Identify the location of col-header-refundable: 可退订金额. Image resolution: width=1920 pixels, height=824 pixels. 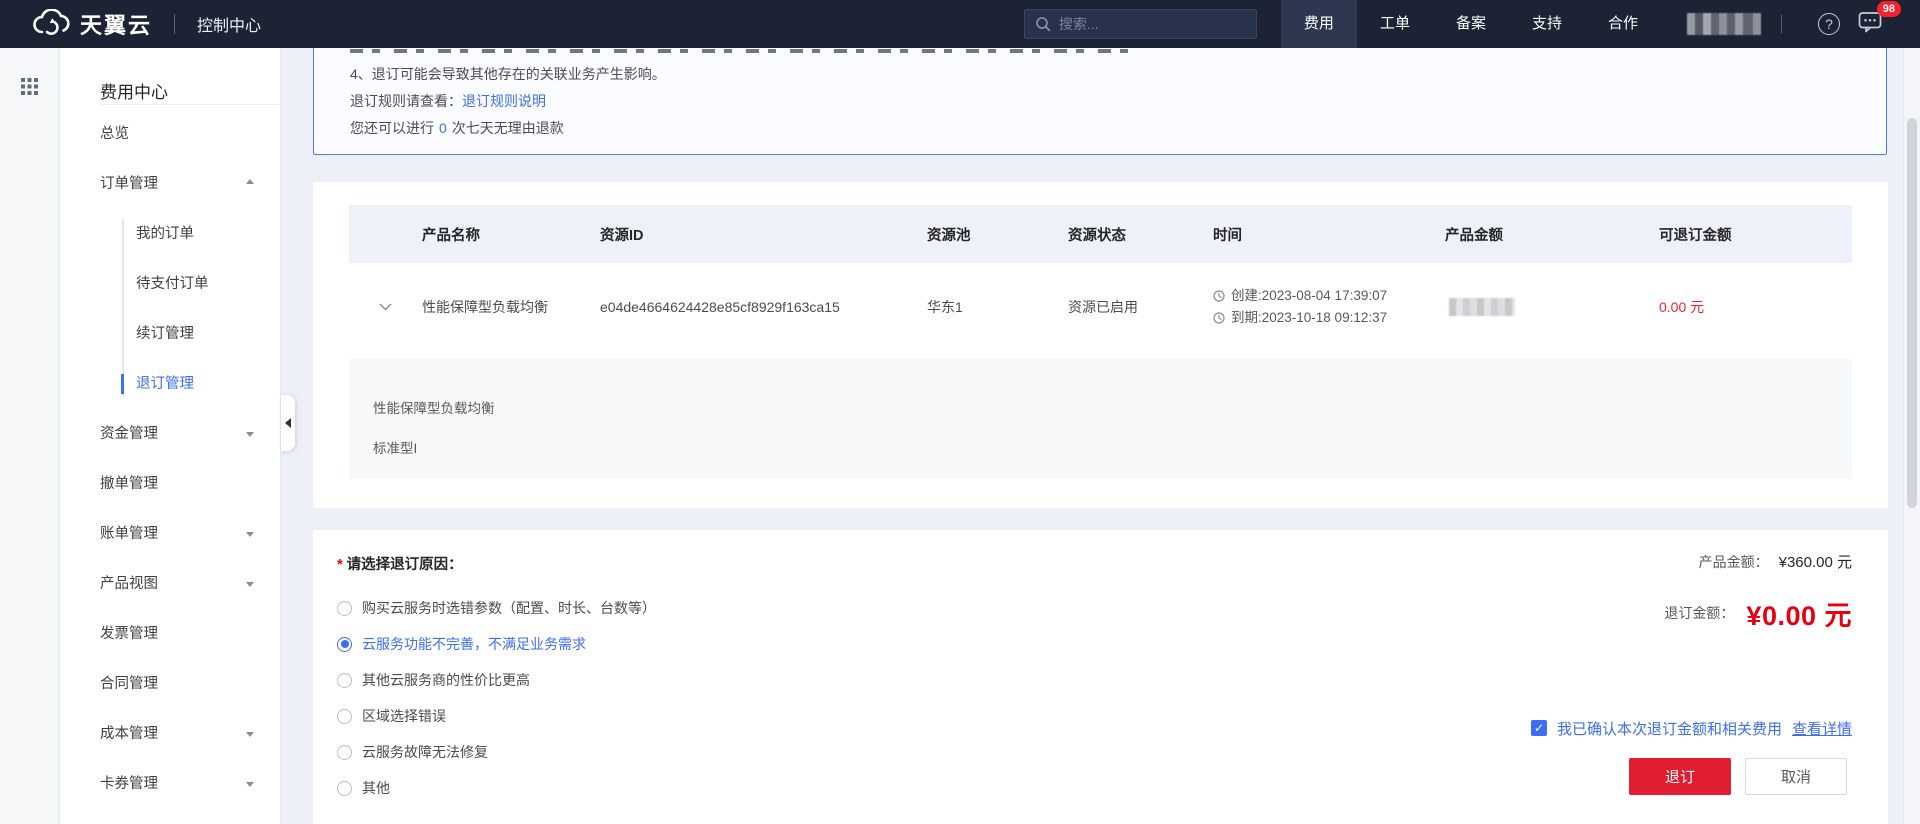
(1695, 235).